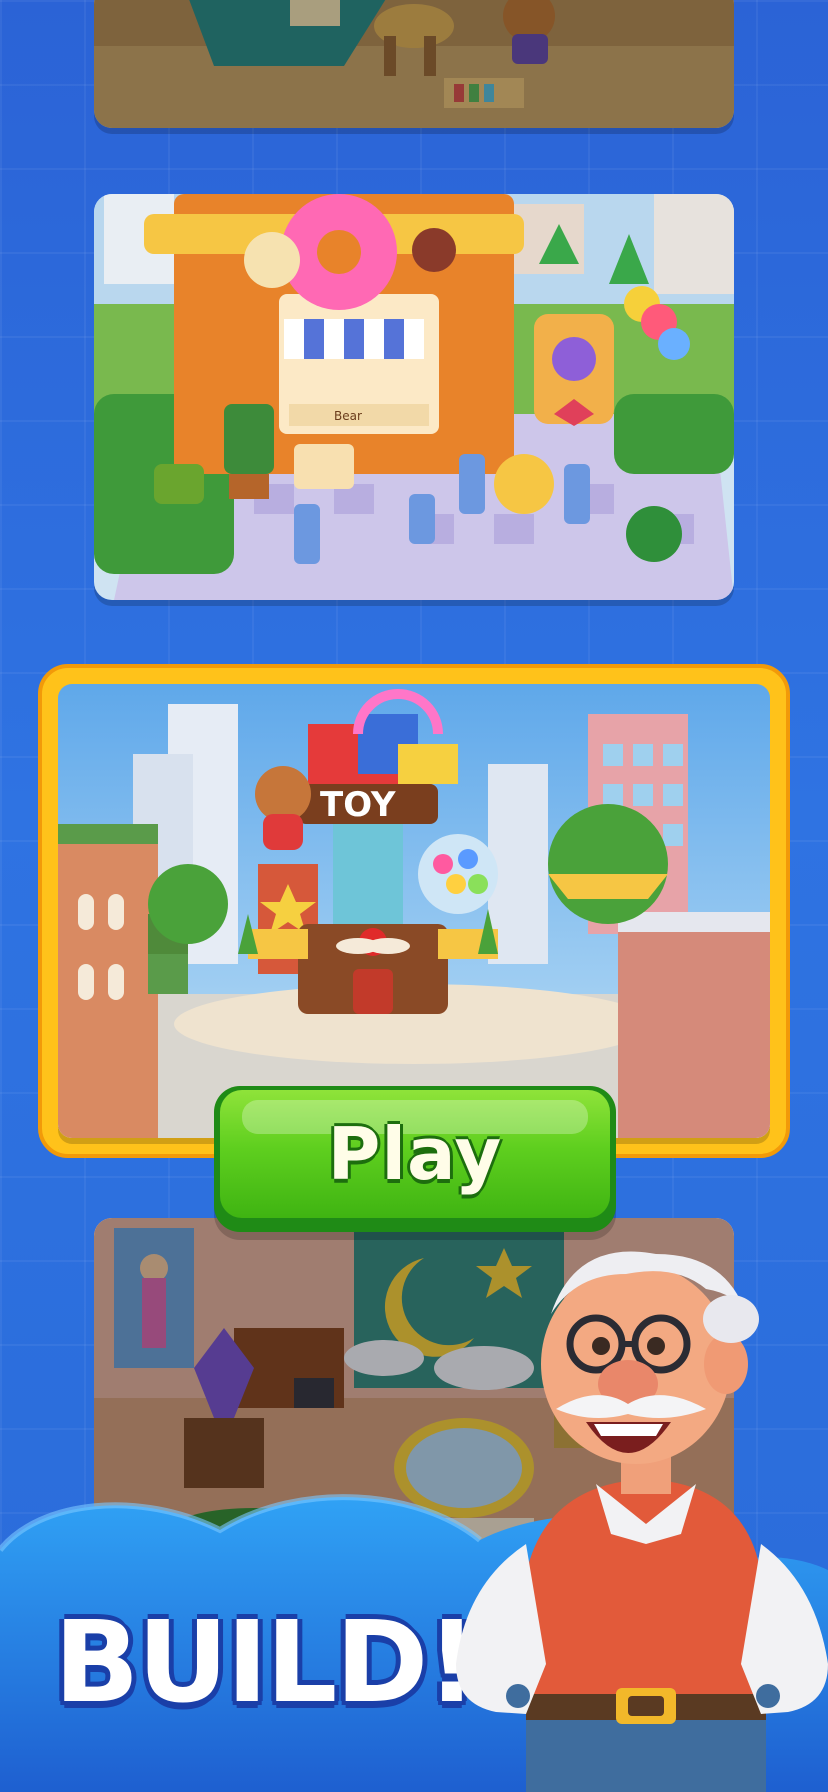 This screenshot has height=1792, width=828. What do you see at coordinates (348, 416) in the screenshot?
I see `svg-text: Bear` at bounding box center [348, 416].